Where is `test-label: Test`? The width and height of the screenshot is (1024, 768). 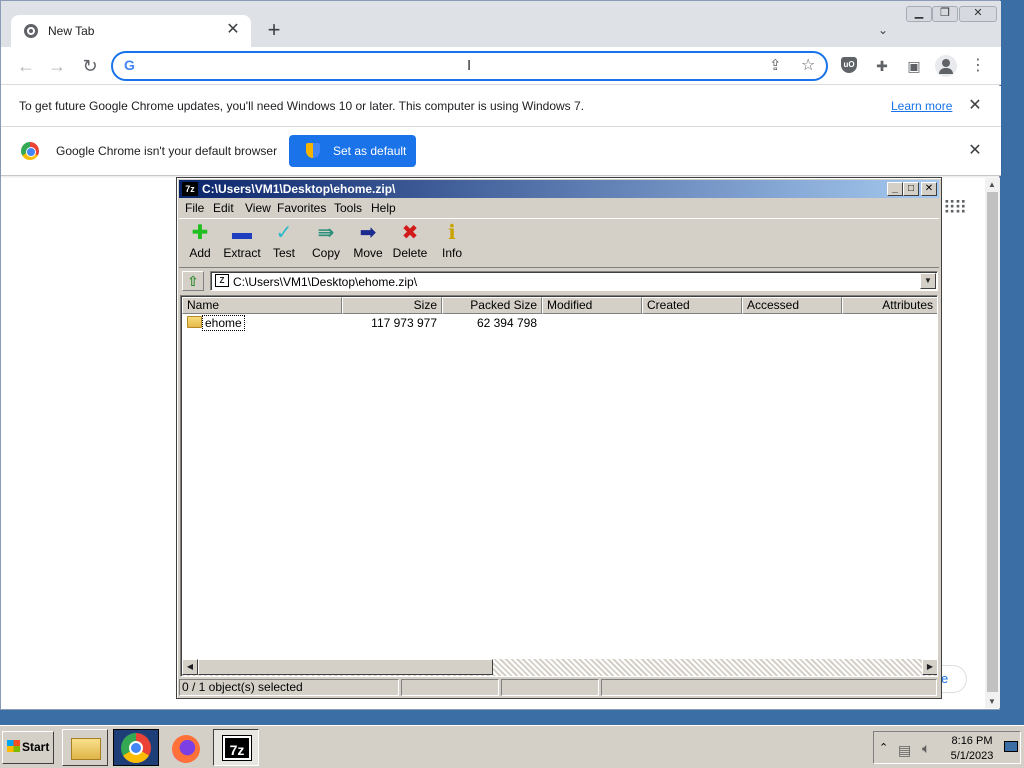
test-label: Test is located at coordinates (283, 253).